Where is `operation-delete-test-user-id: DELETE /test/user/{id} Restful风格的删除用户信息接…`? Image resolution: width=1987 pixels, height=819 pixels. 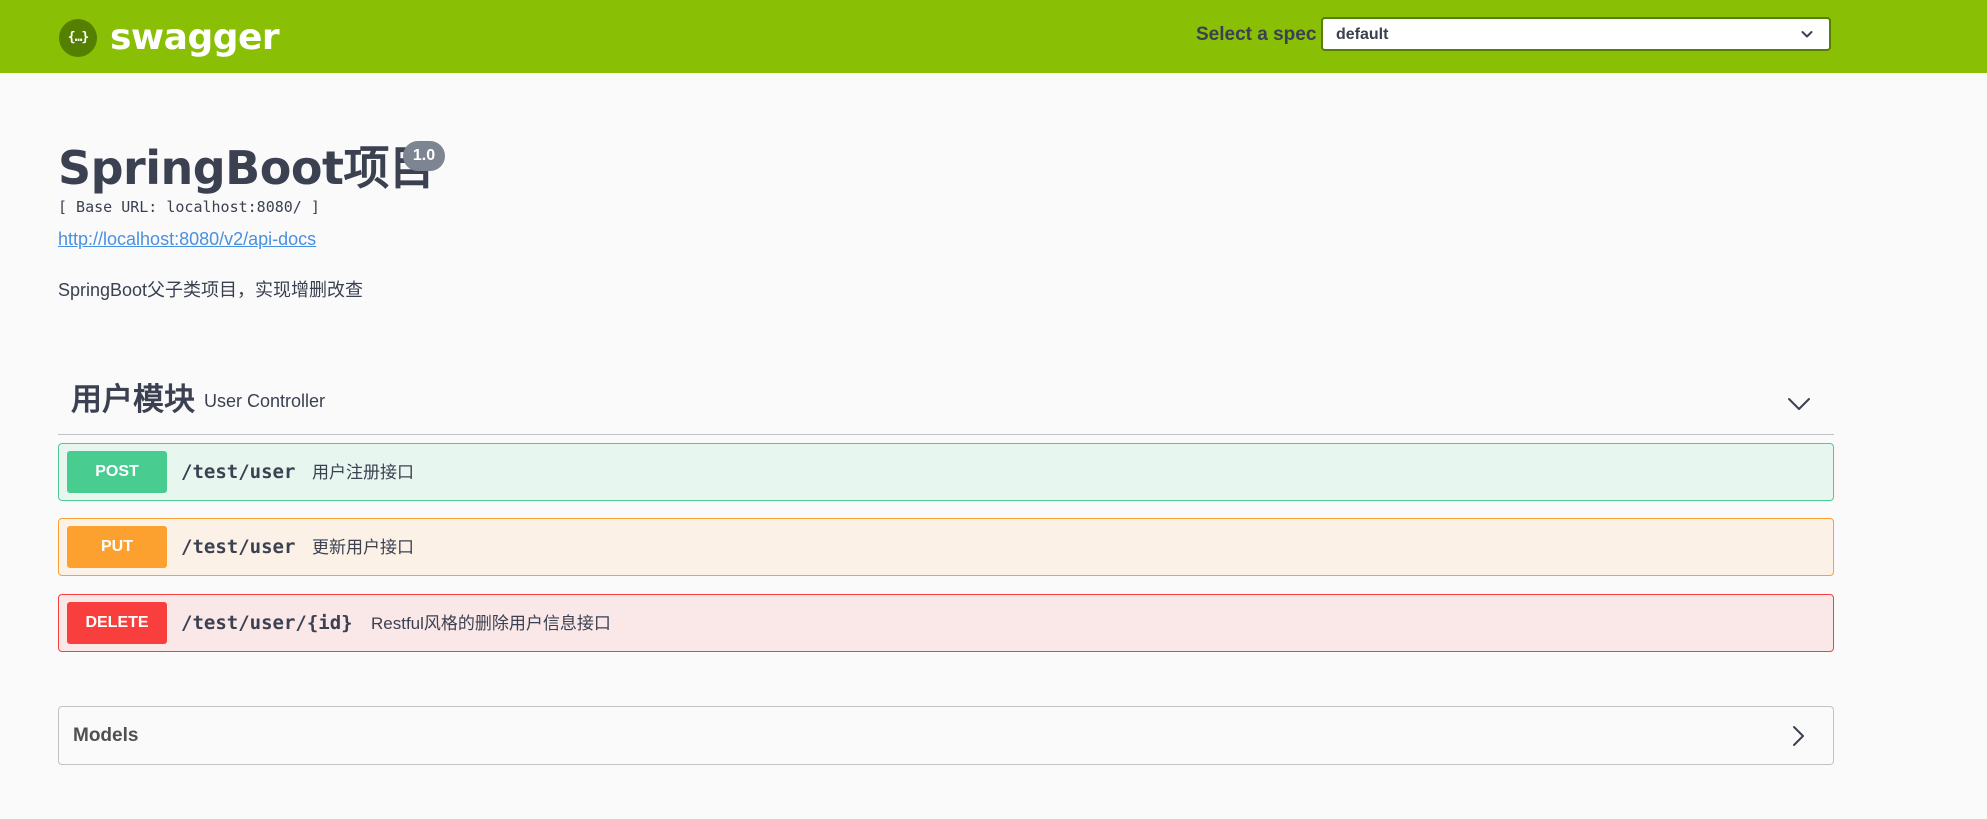 operation-delete-test-user-id: DELETE /test/user/{id} Restful风格的删除用户信息接… is located at coordinates (946, 623).